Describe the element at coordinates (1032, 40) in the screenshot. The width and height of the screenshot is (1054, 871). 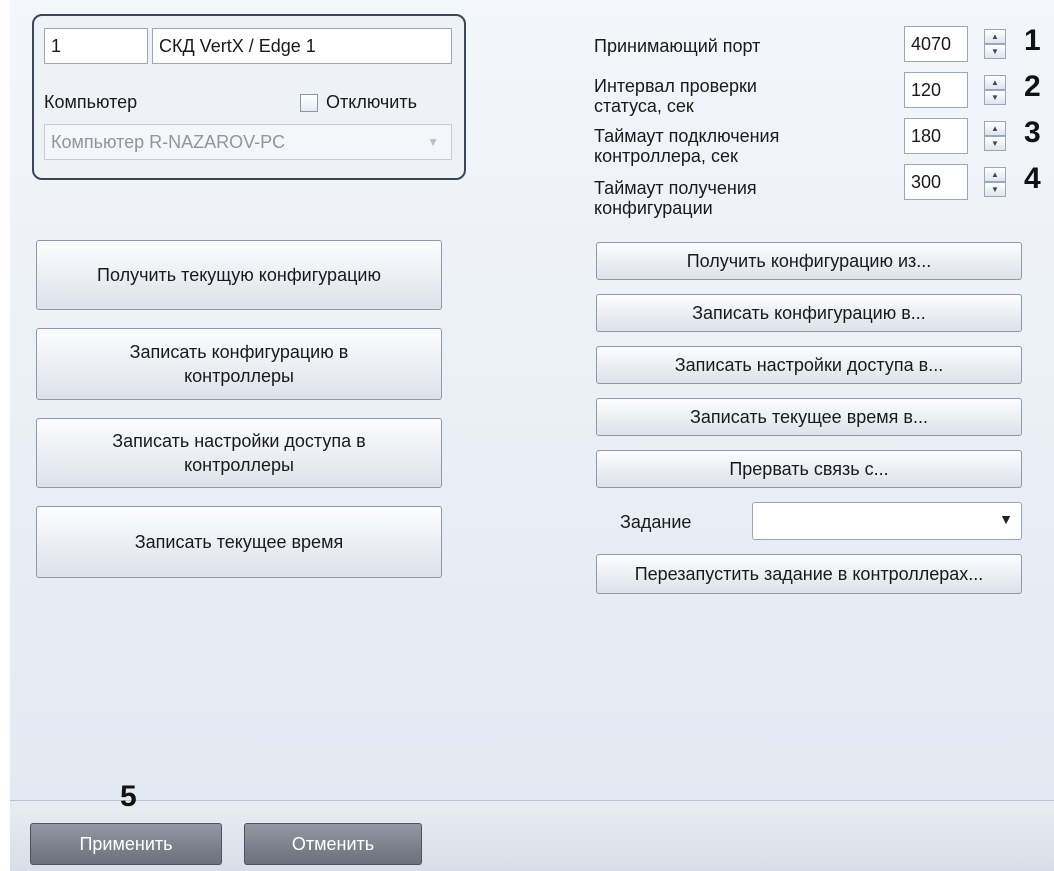
I see `marker-1: 1` at that location.